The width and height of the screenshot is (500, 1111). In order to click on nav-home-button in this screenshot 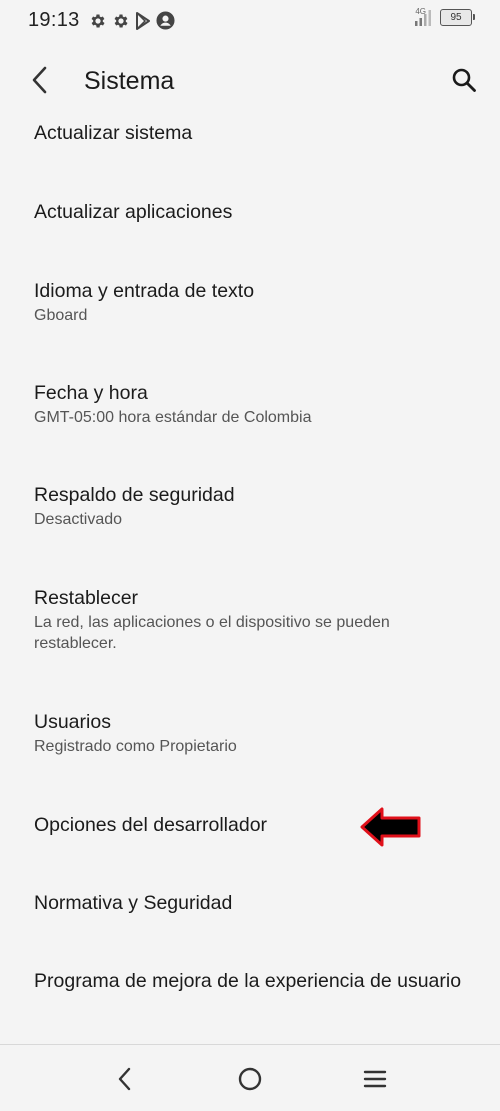, I will do `click(250, 1079)`.